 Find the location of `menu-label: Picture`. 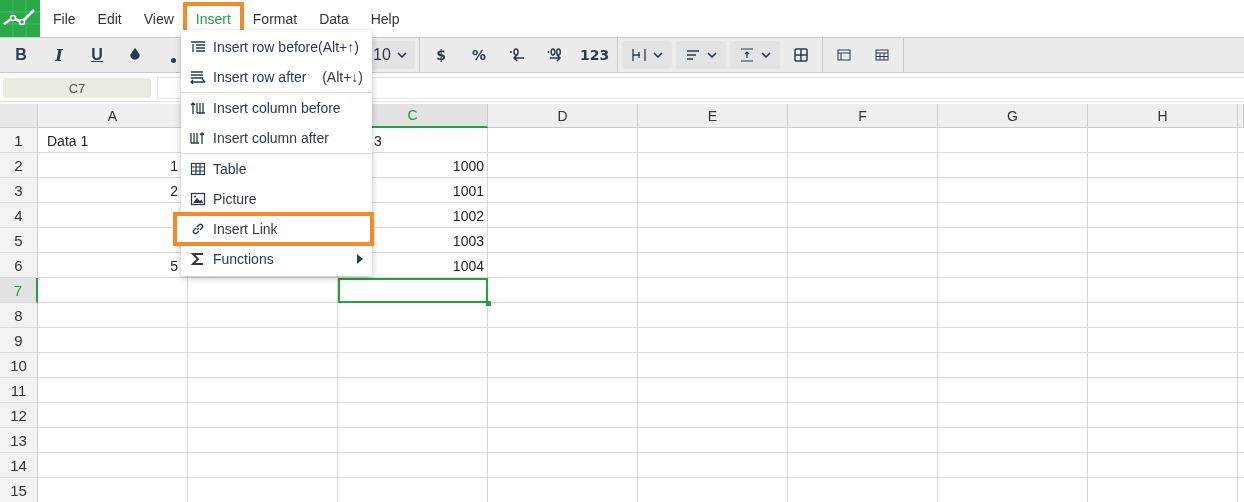

menu-label: Picture is located at coordinates (235, 199).